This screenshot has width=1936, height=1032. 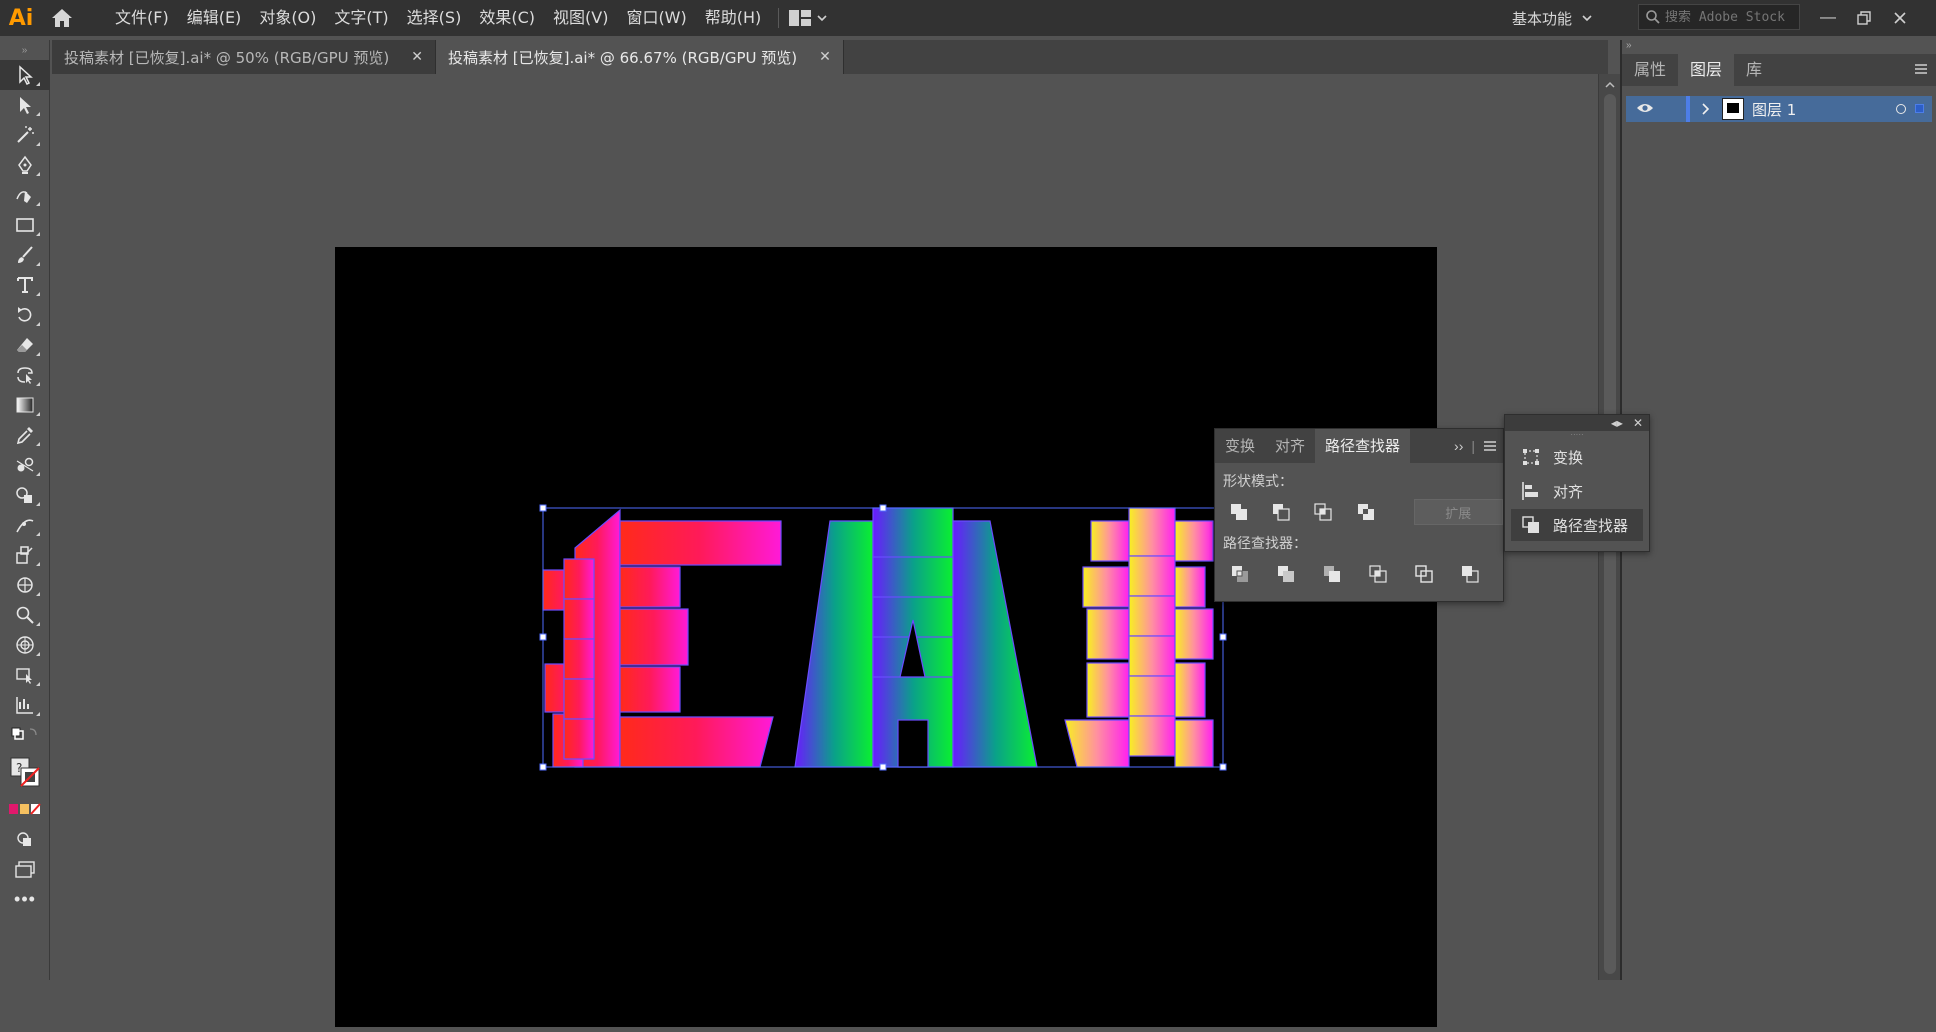 I want to click on tab-transform: 变换, so click(x=1240, y=446).